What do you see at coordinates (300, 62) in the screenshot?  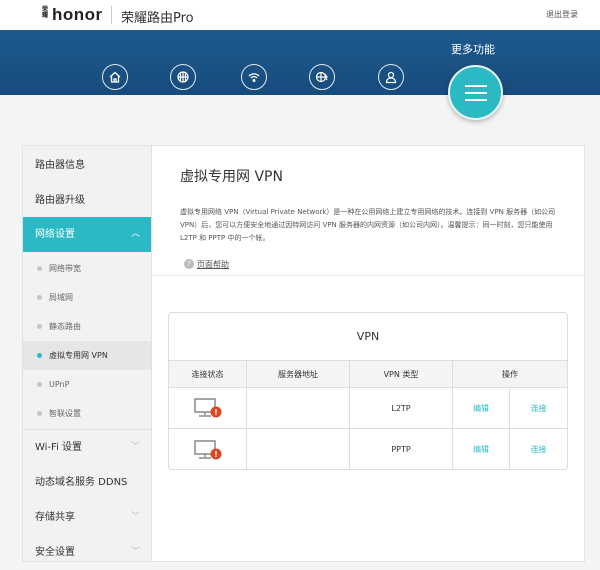 I see `nav-band` at bounding box center [300, 62].